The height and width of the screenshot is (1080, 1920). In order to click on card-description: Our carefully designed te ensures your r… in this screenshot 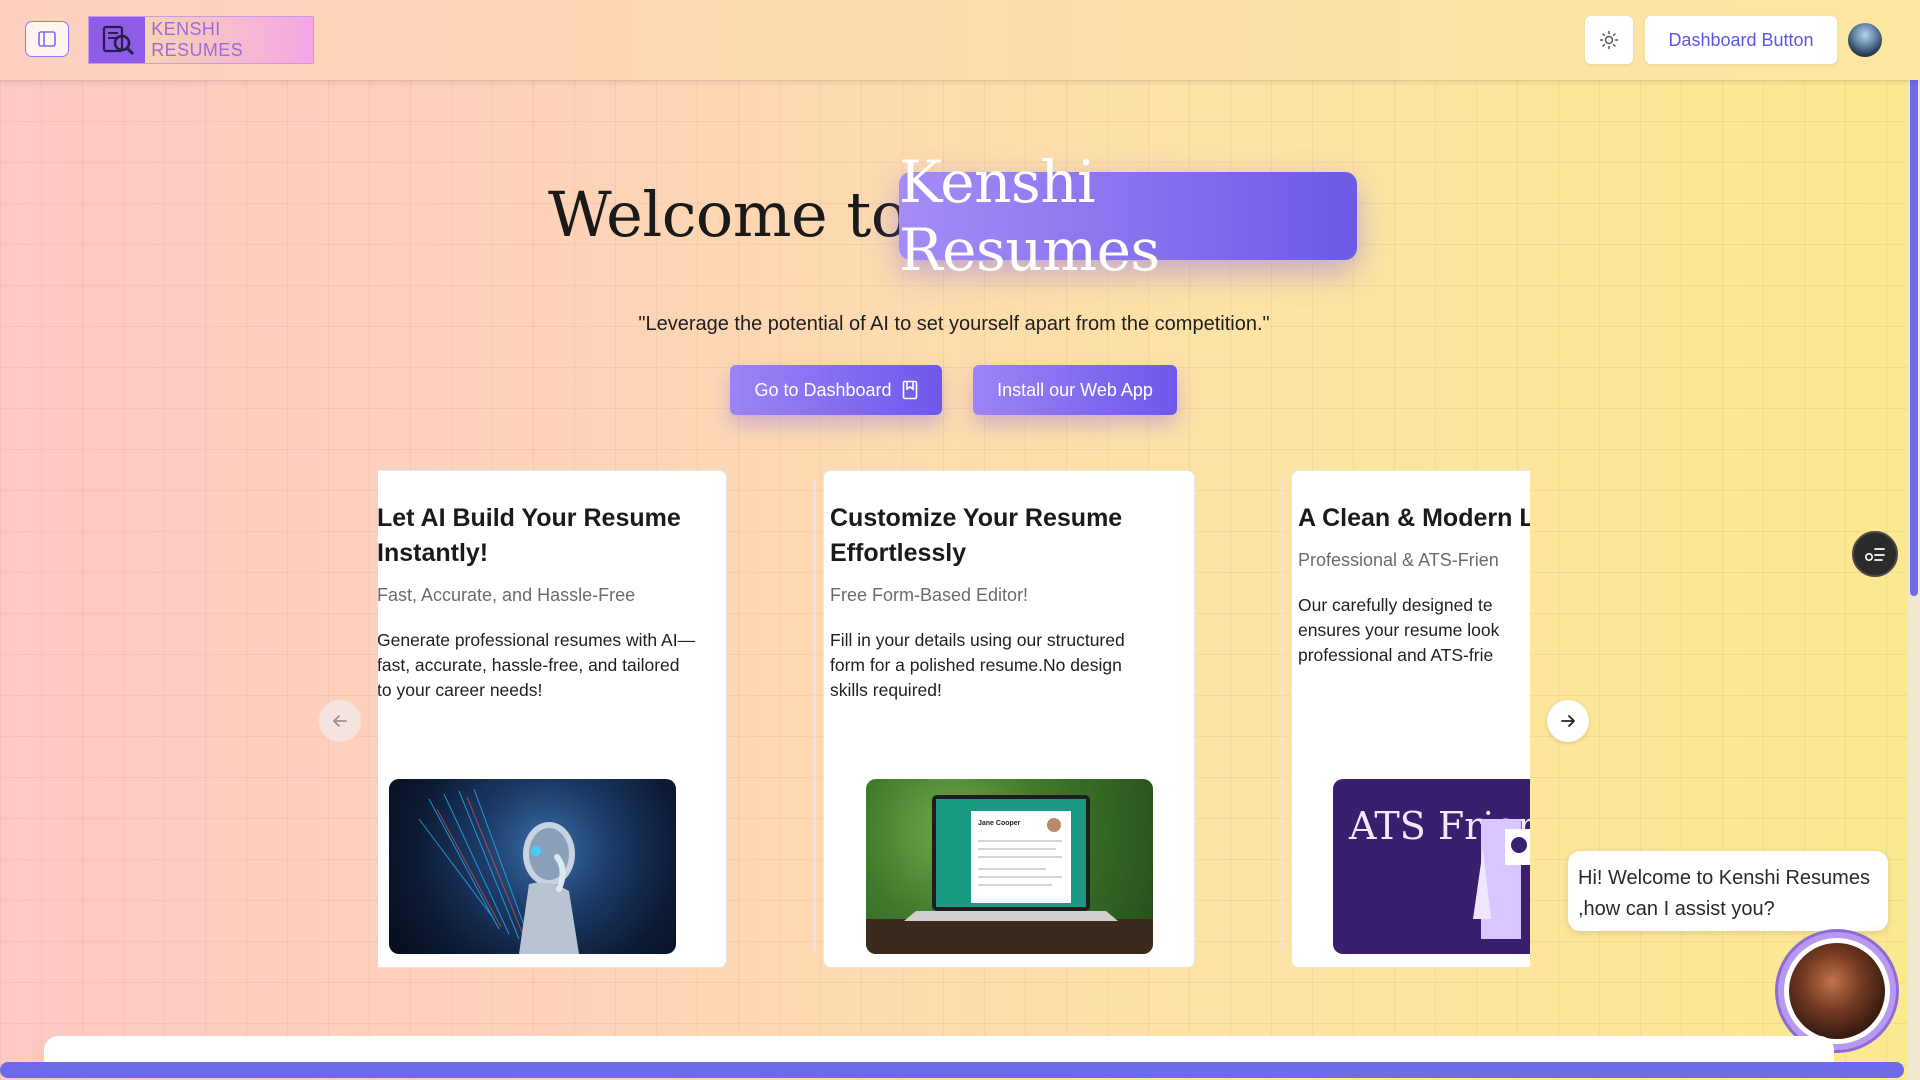, I will do `click(1399, 630)`.